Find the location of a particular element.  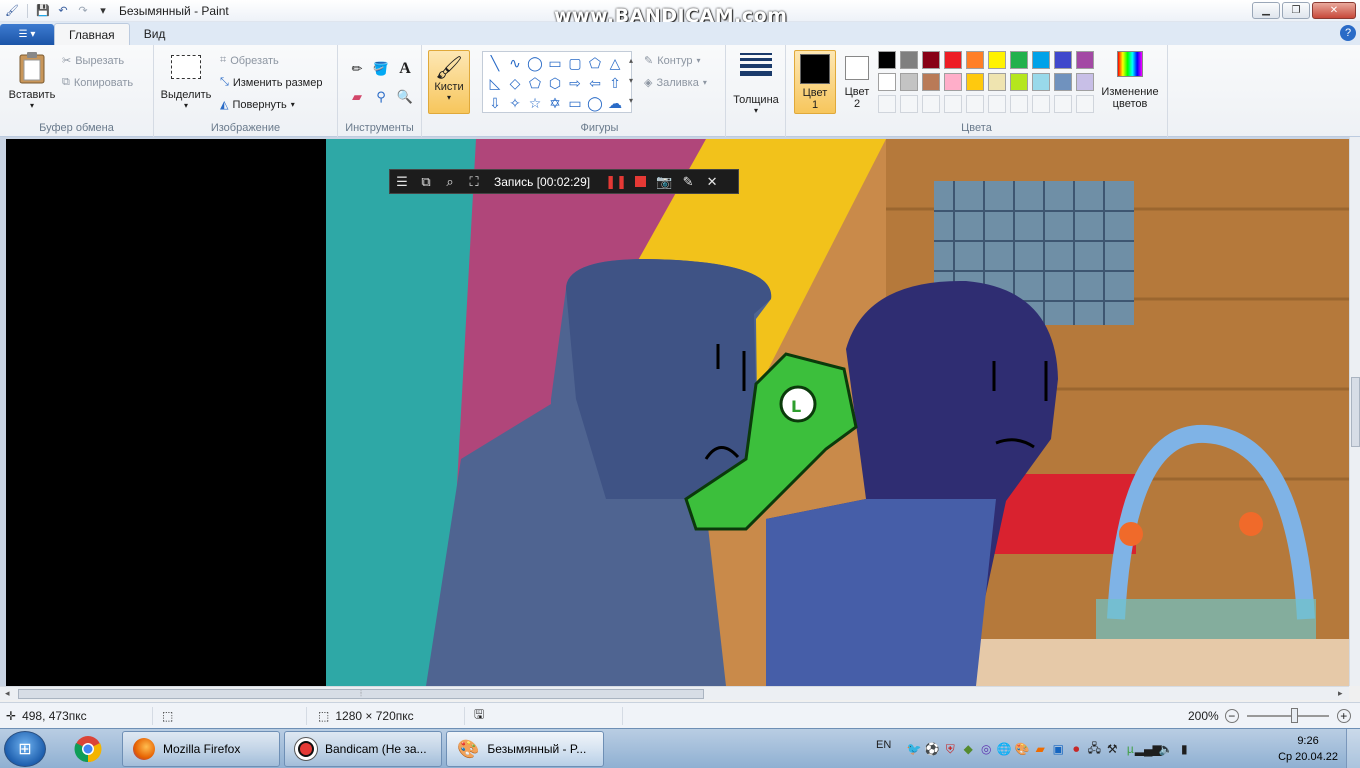

zoom-in-icon: + is located at coordinates (1343, 715).